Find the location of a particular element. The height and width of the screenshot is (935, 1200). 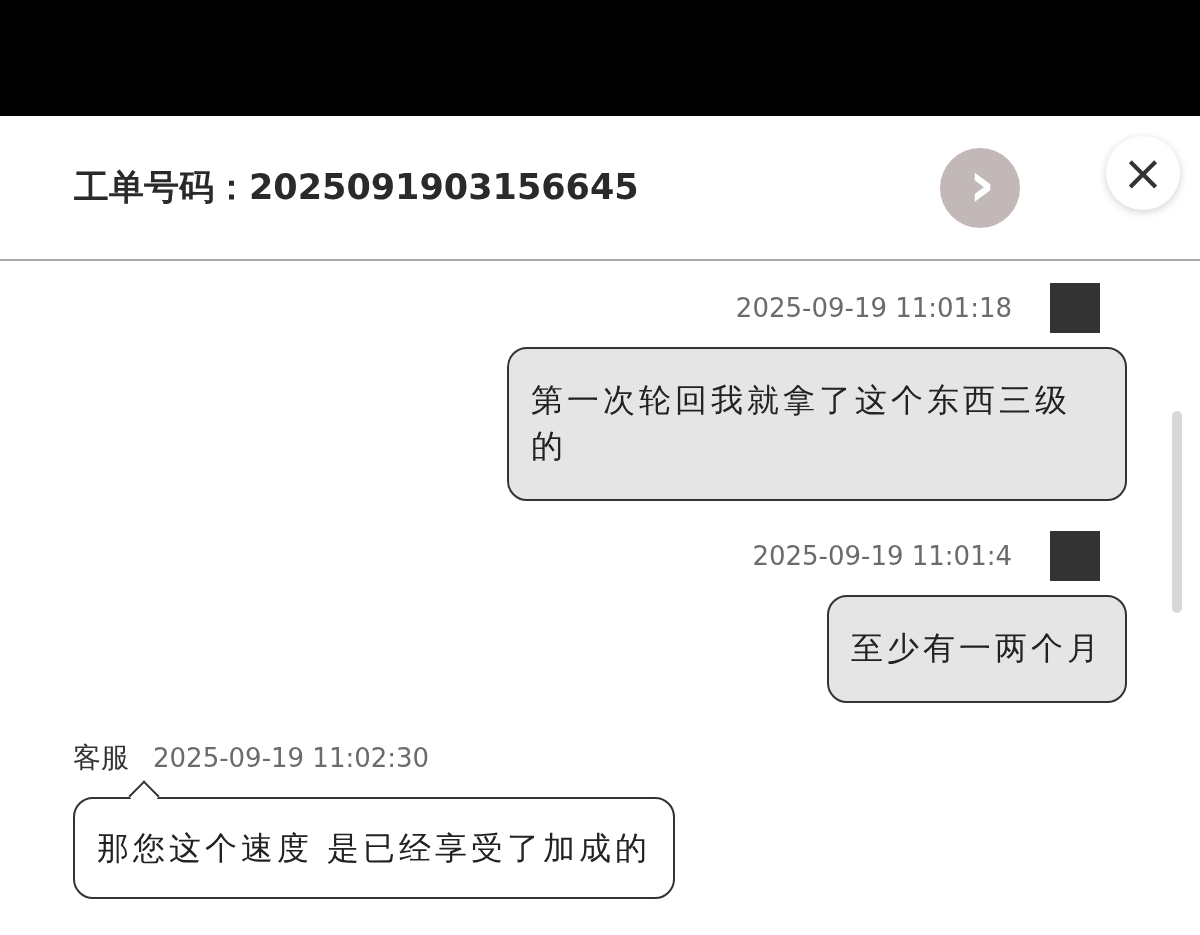

message-bubble: 第一次轮回我就拿了这个东西三级的 is located at coordinates (817, 424).